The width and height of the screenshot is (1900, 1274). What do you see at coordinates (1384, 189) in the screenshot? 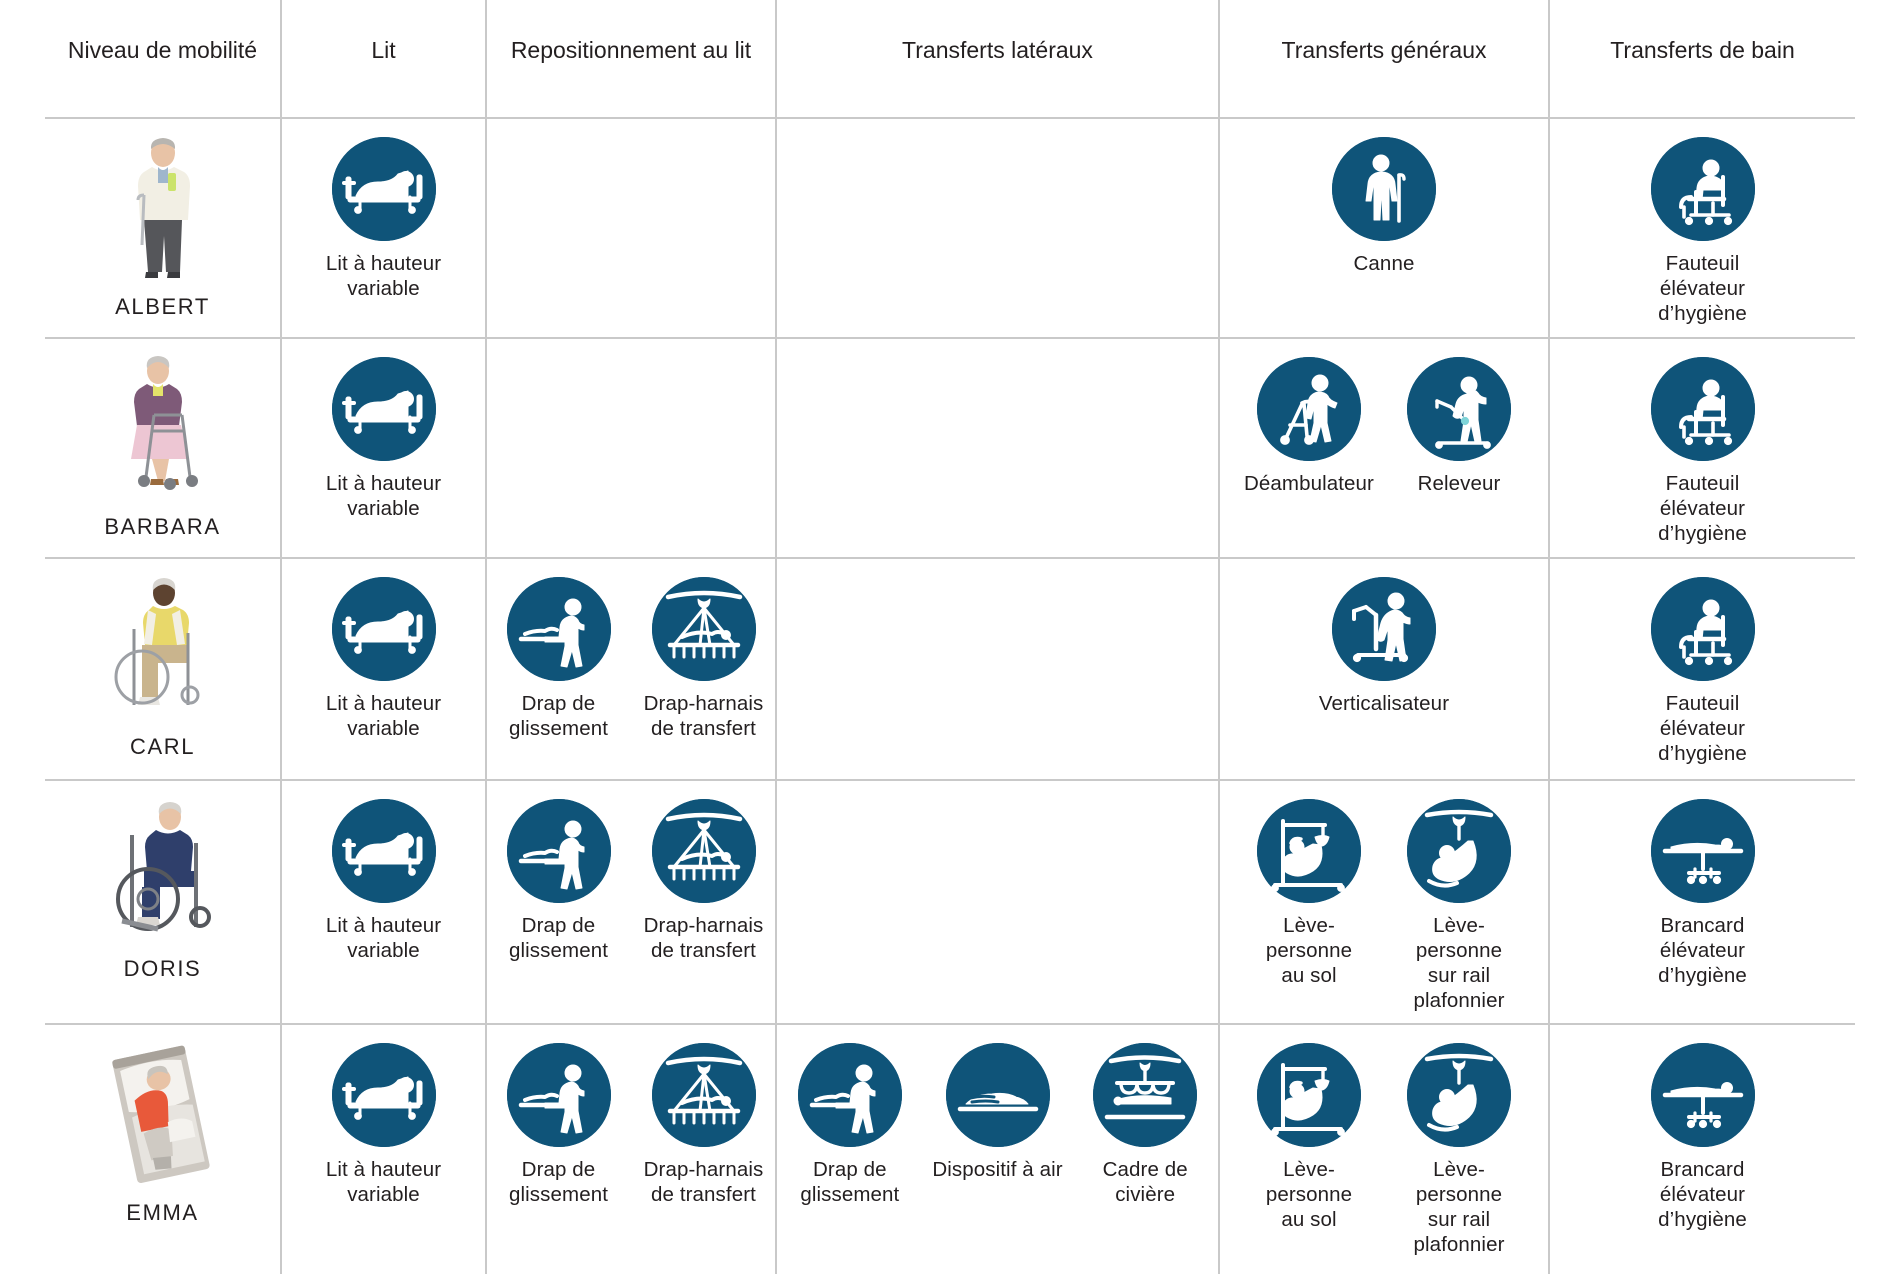
I see `walking-cane-icon` at bounding box center [1384, 189].